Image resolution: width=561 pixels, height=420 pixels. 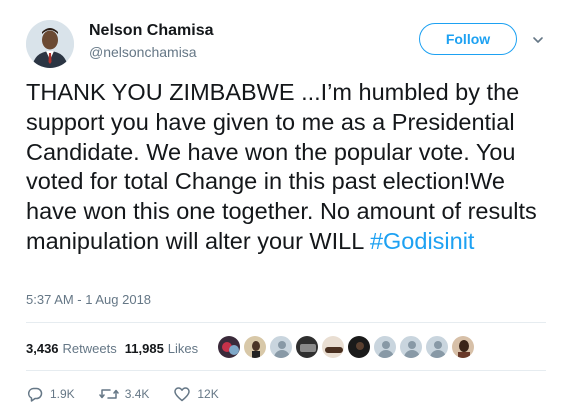 What do you see at coordinates (422, 241) in the screenshot?
I see `hashtag-link: #Godisinit` at bounding box center [422, 241].